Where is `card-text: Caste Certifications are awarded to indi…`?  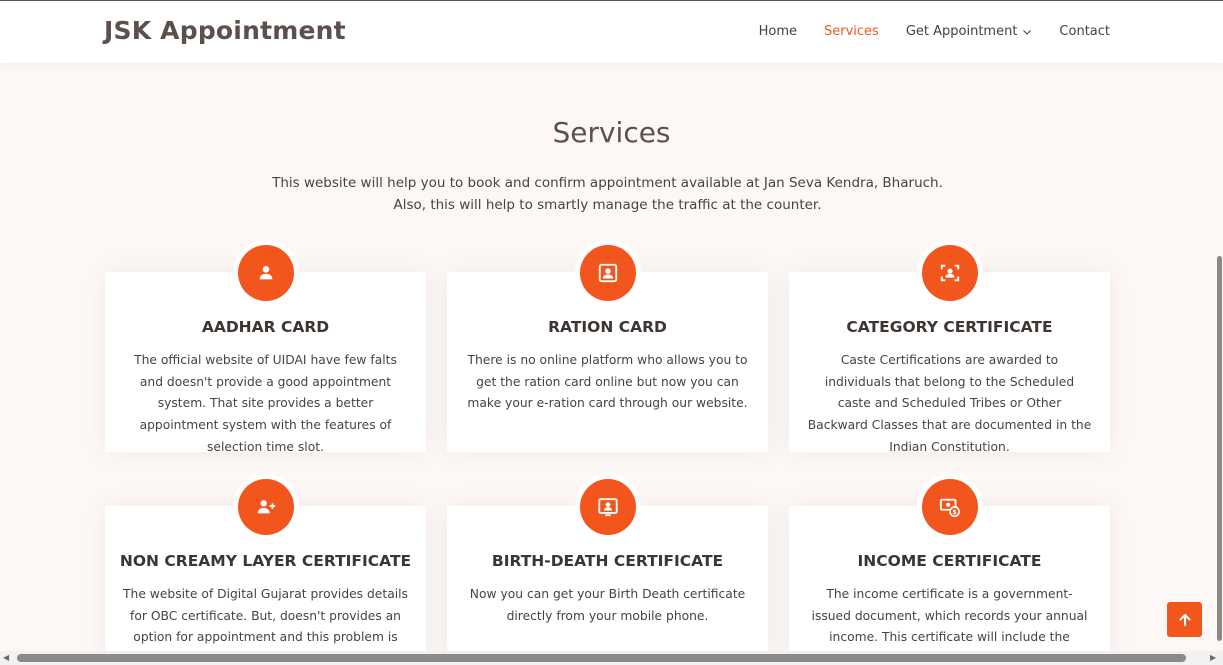 card-text: Caste Certifications are awarded to indi… is located at coordinates (949, 403).